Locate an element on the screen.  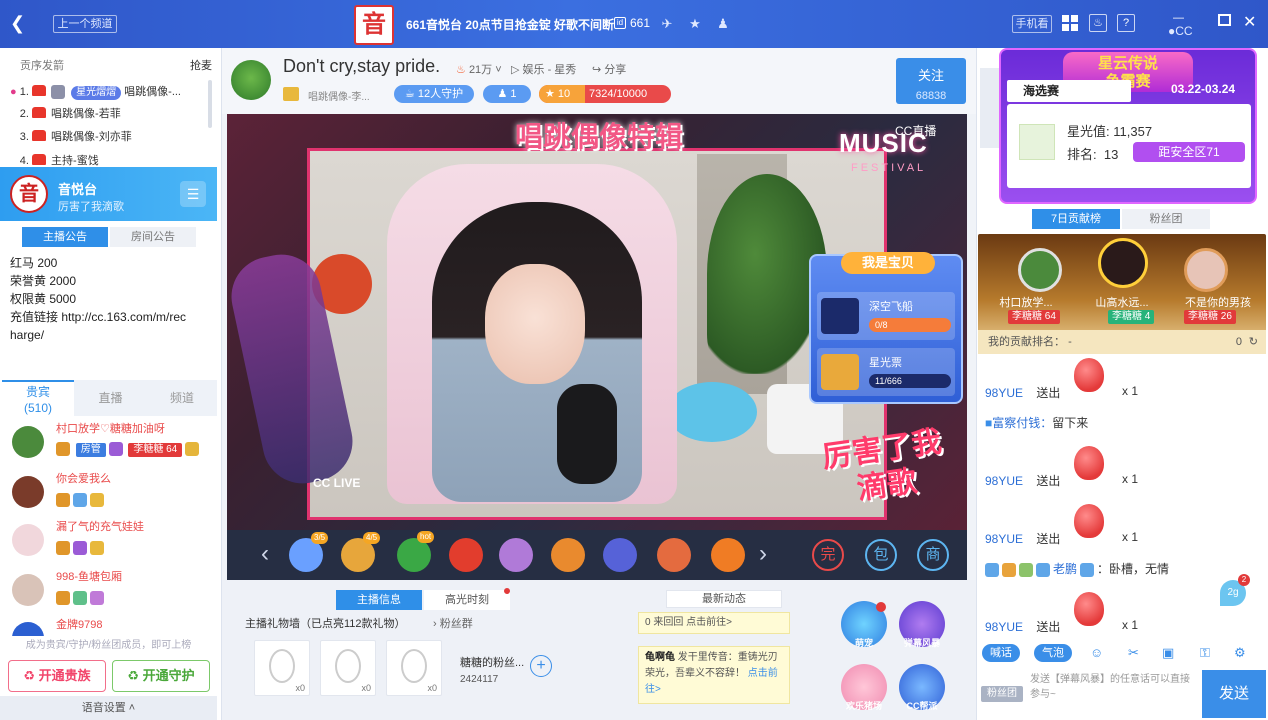
users-icon: ♟ is located at coordinates (723, 24).